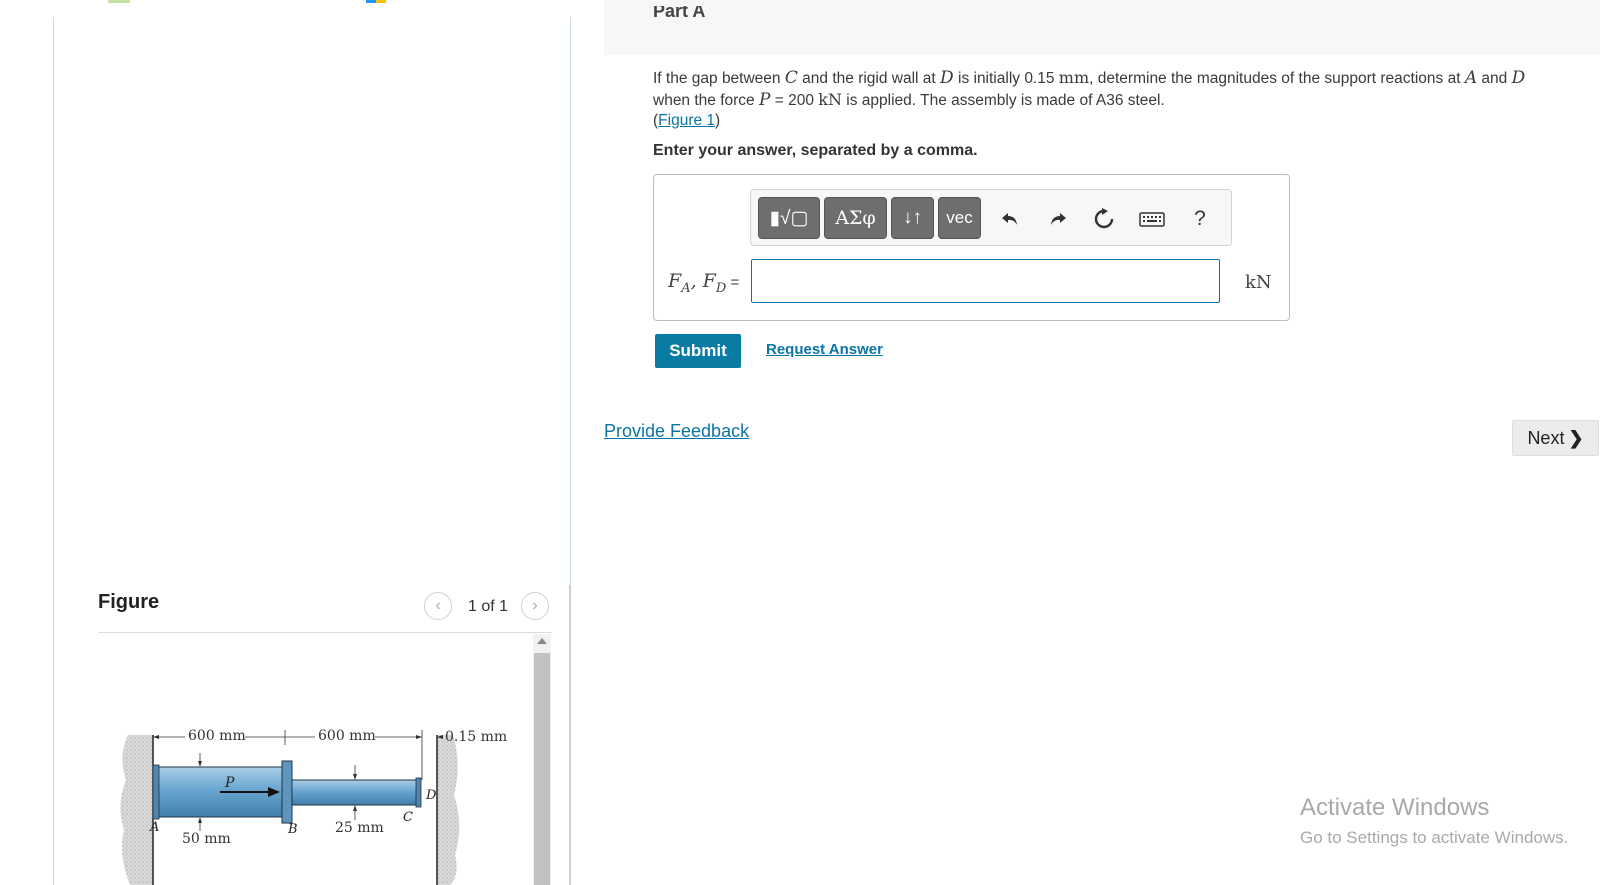 This screenshot has width=1600, height=885. I want to click on request-answer-link: Request Answer, so click(824, 349).